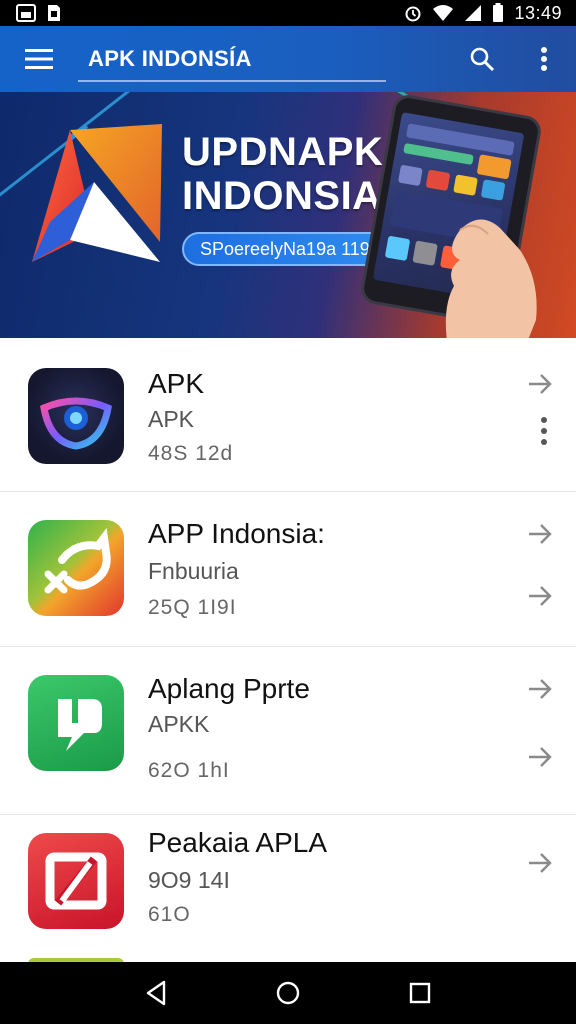  I want to click on search-icon, so click(482, 59).